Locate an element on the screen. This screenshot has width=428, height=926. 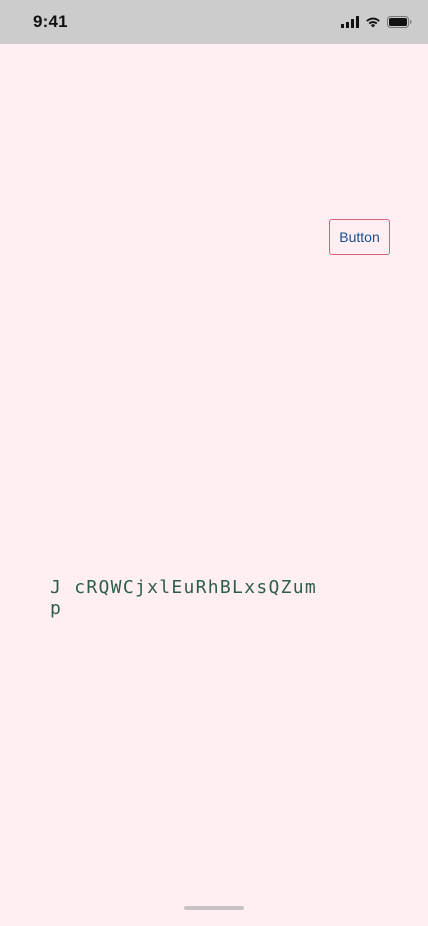
wifi-icon is located at coordinates (373, 22).